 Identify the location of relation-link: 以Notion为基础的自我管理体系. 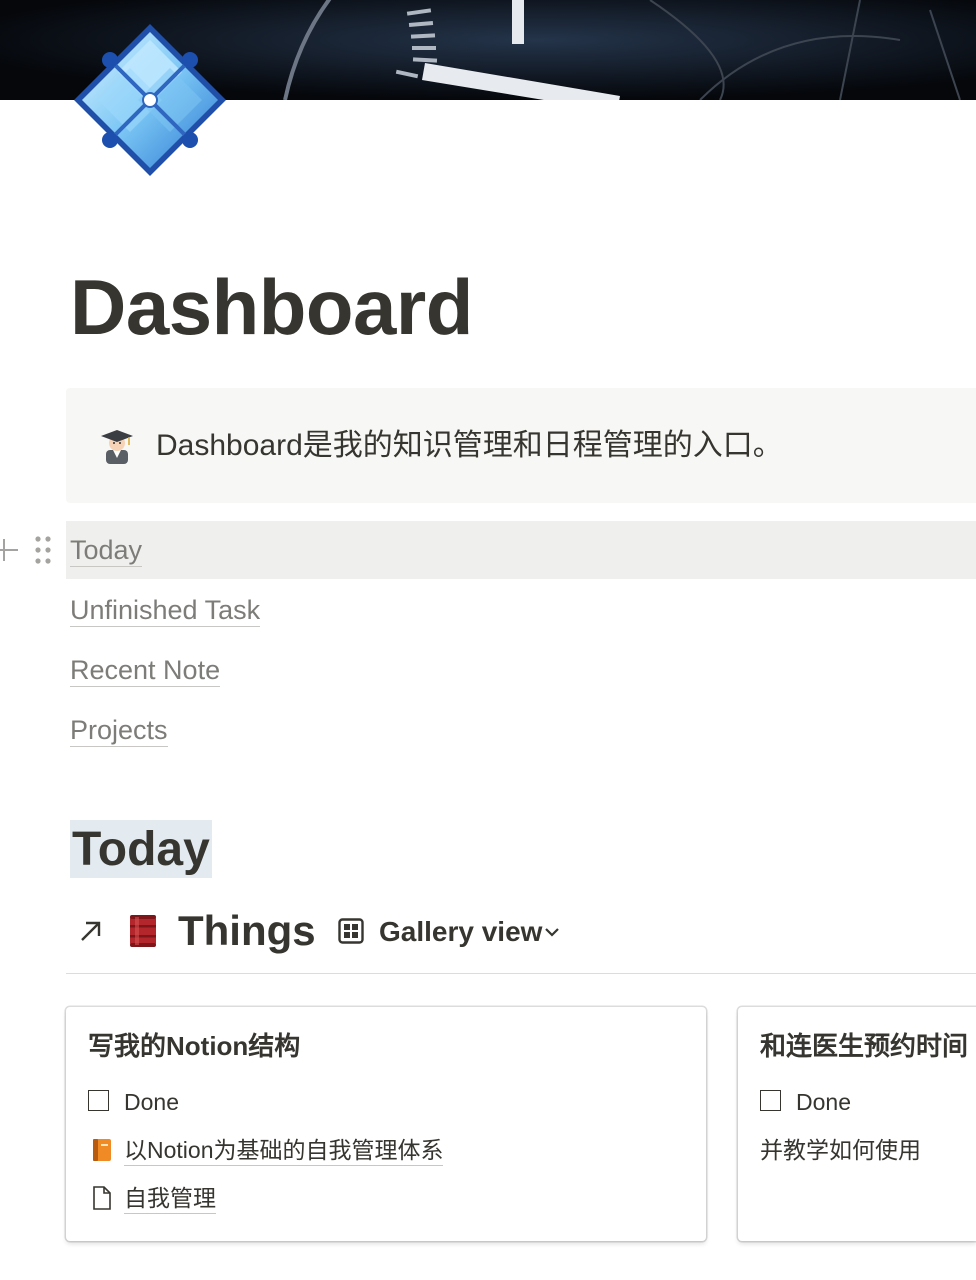
(284, 1150).